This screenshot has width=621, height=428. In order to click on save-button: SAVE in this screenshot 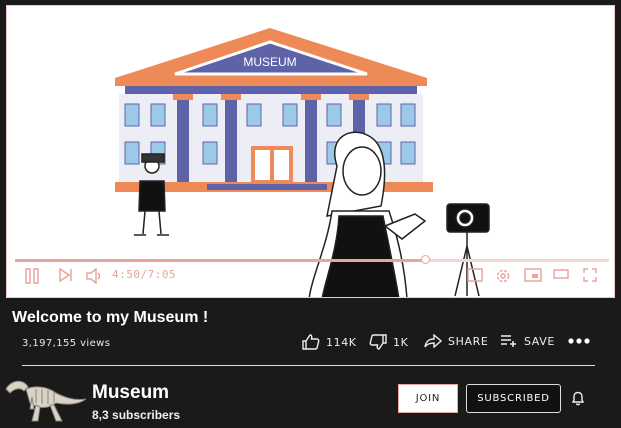, I will do `click(527, 341)`.